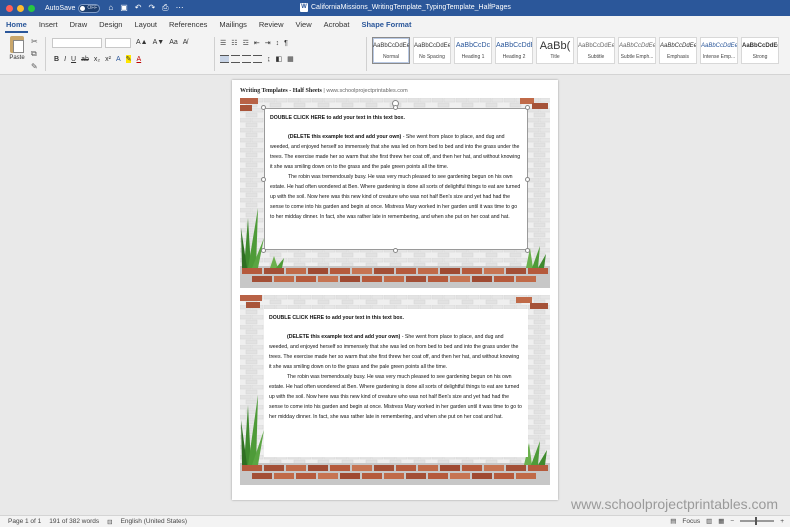 The height and width of the screenshot is (527, 790). Describe the element at coordinates (89, 8) in the screenshot. I see `autosave-toggle: OFF` at that location.